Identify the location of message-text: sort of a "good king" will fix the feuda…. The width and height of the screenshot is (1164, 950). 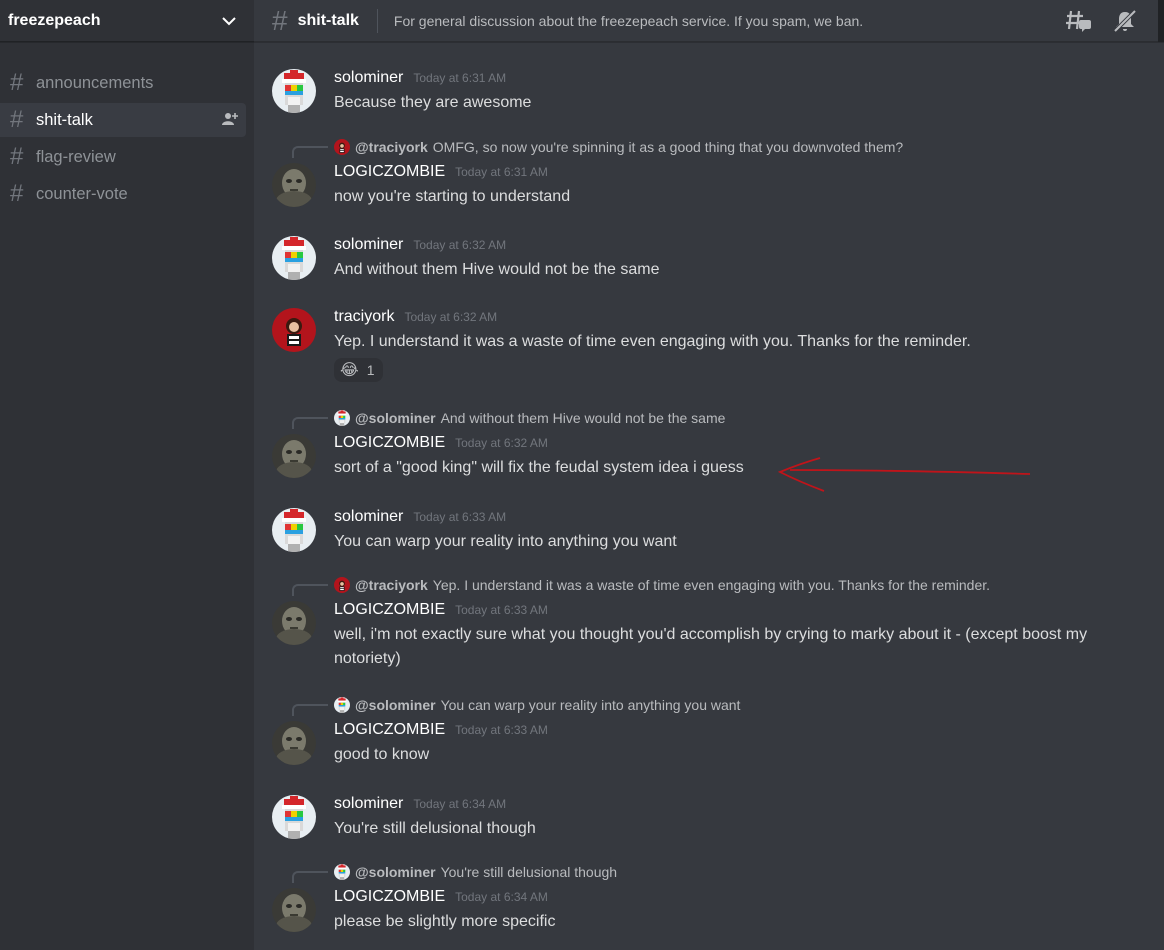
(539, 467).